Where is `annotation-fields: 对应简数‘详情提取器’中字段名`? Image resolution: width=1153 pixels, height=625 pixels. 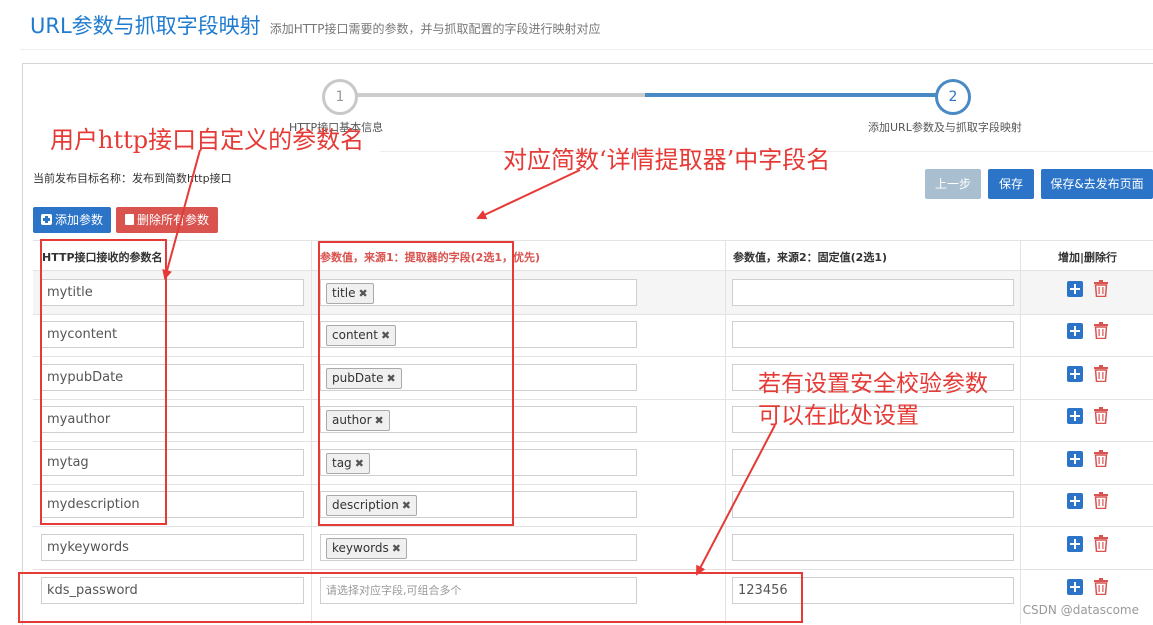 annotation-fields: 对应简数‘详情提取器’中字段名 is located at coordinates (667, 160).